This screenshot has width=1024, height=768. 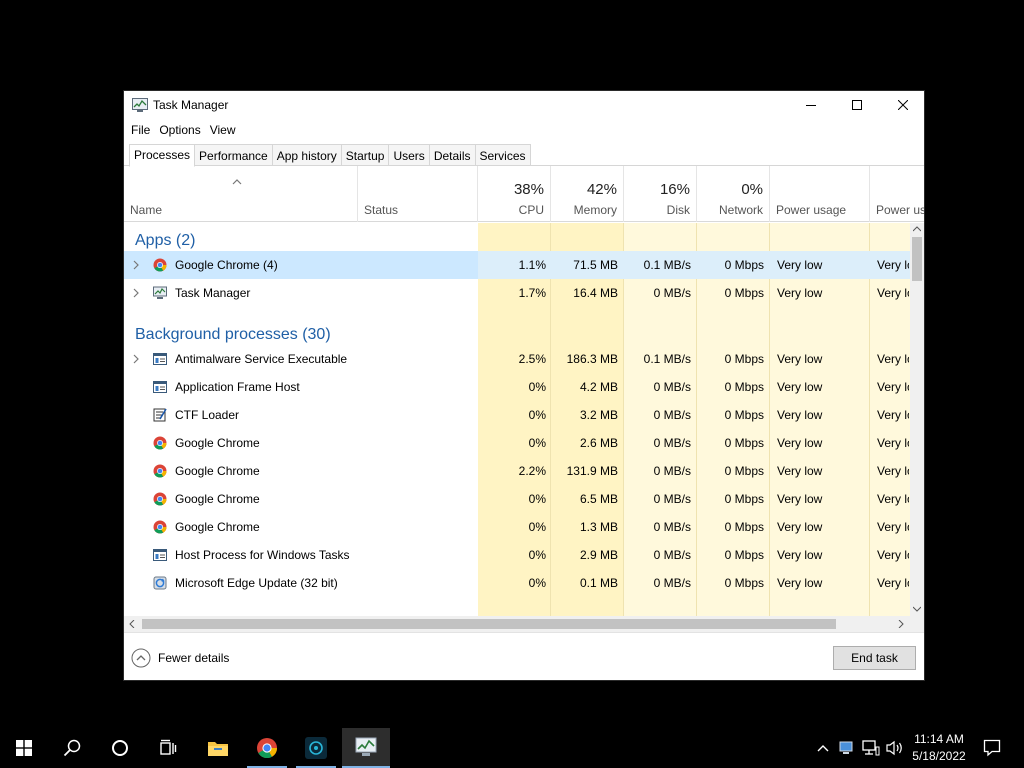 I want to click on file-explorer-button, so click(x=218, y=748).